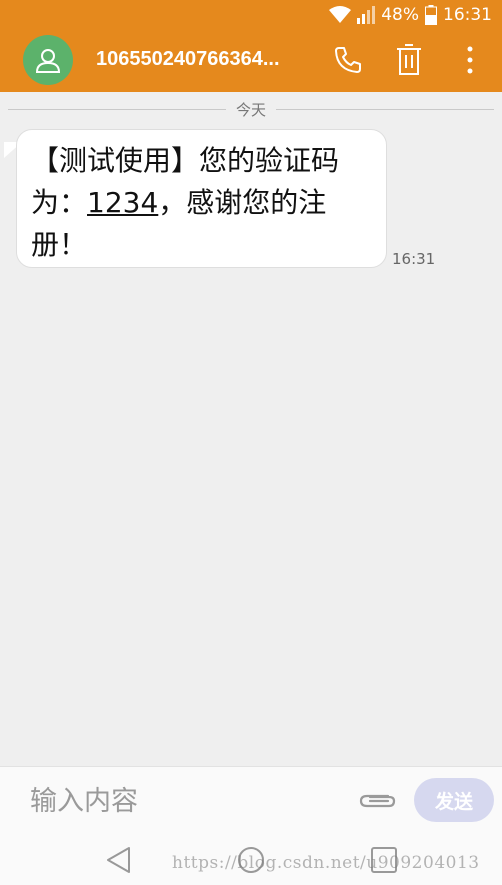  Describe the element at coordinates (122, 202) in the screenshot. I see `verification-code-link: 1234` at that location.